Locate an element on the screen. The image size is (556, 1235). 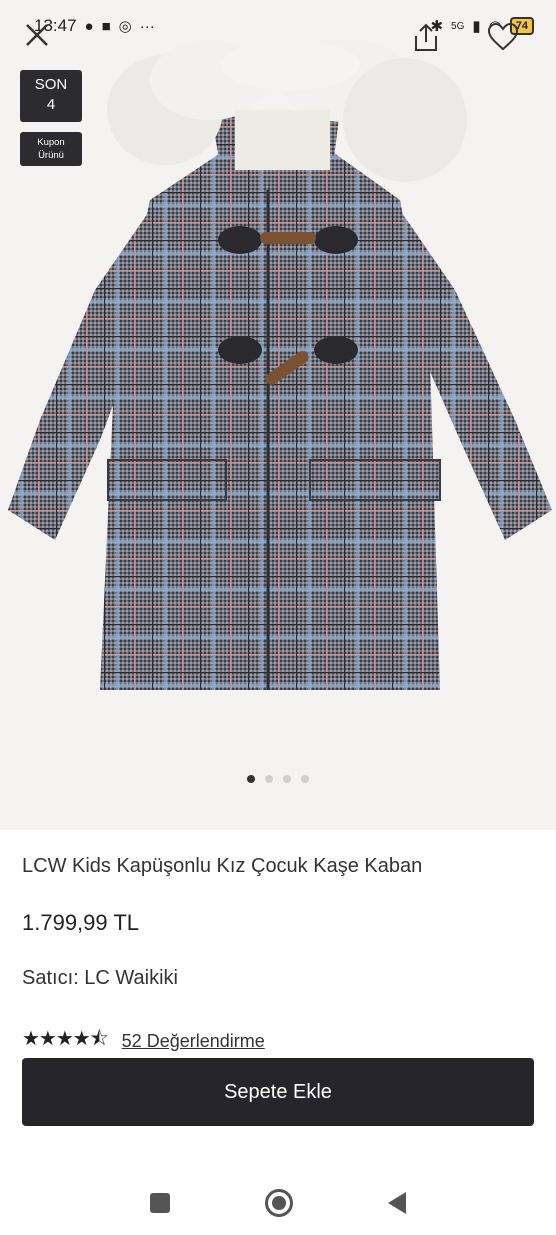
gallery-pagination is located at coordinates (278, 779).